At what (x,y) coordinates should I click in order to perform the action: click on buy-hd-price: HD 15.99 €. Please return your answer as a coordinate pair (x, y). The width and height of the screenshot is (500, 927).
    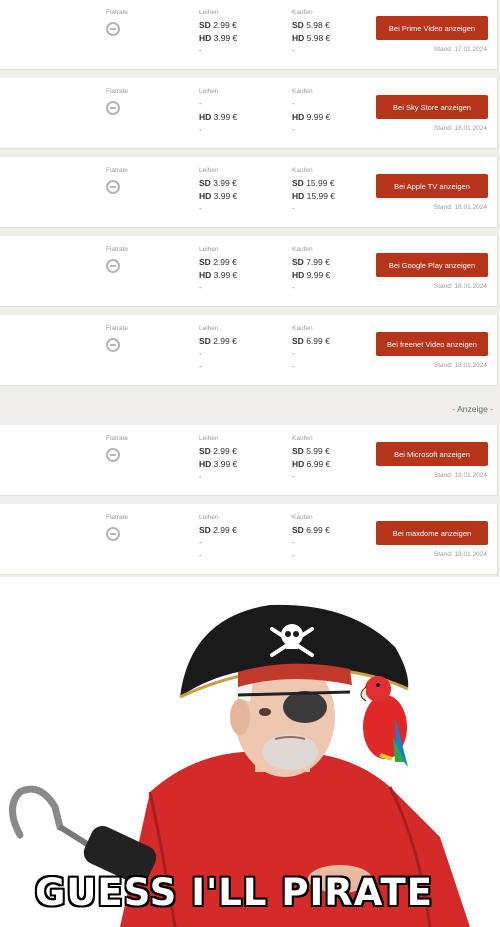
    Looking at the image, I should click on (313, 196).